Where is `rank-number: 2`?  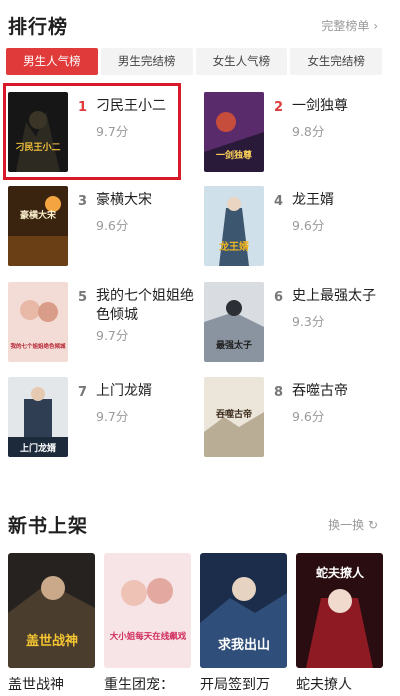 rank-number: 2 is located at coordinates (279, 107).